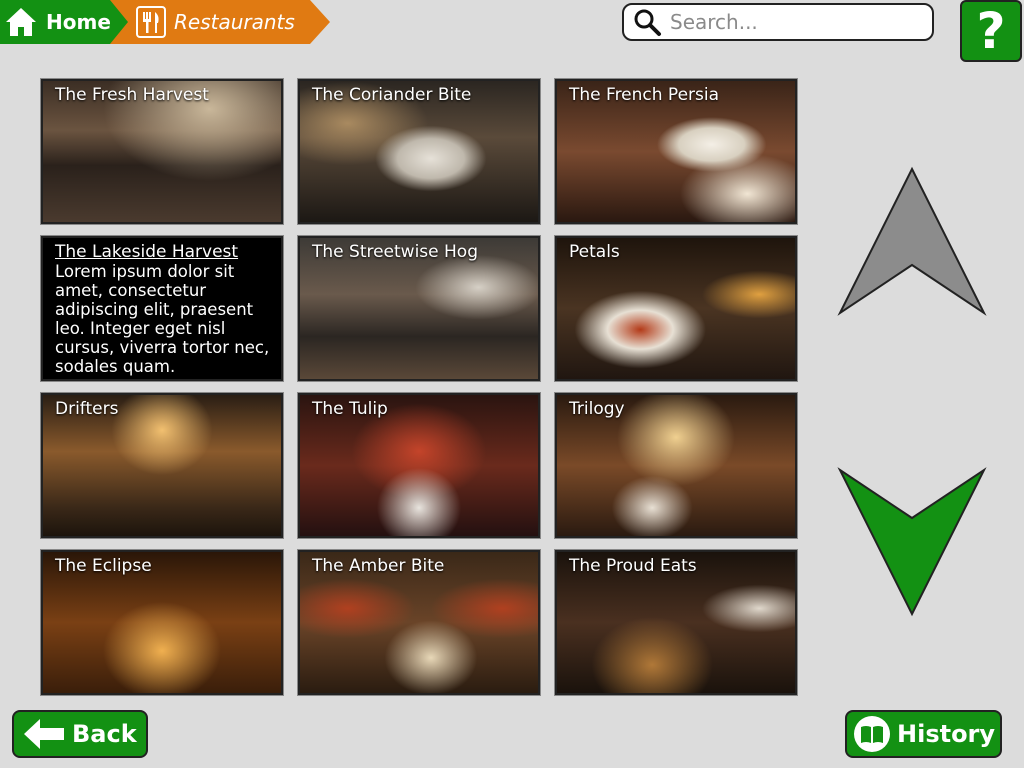  Describe the element at coordinates (419, 465) in the screenshot. I see `restaurant-tile: The Tulip` at that location.